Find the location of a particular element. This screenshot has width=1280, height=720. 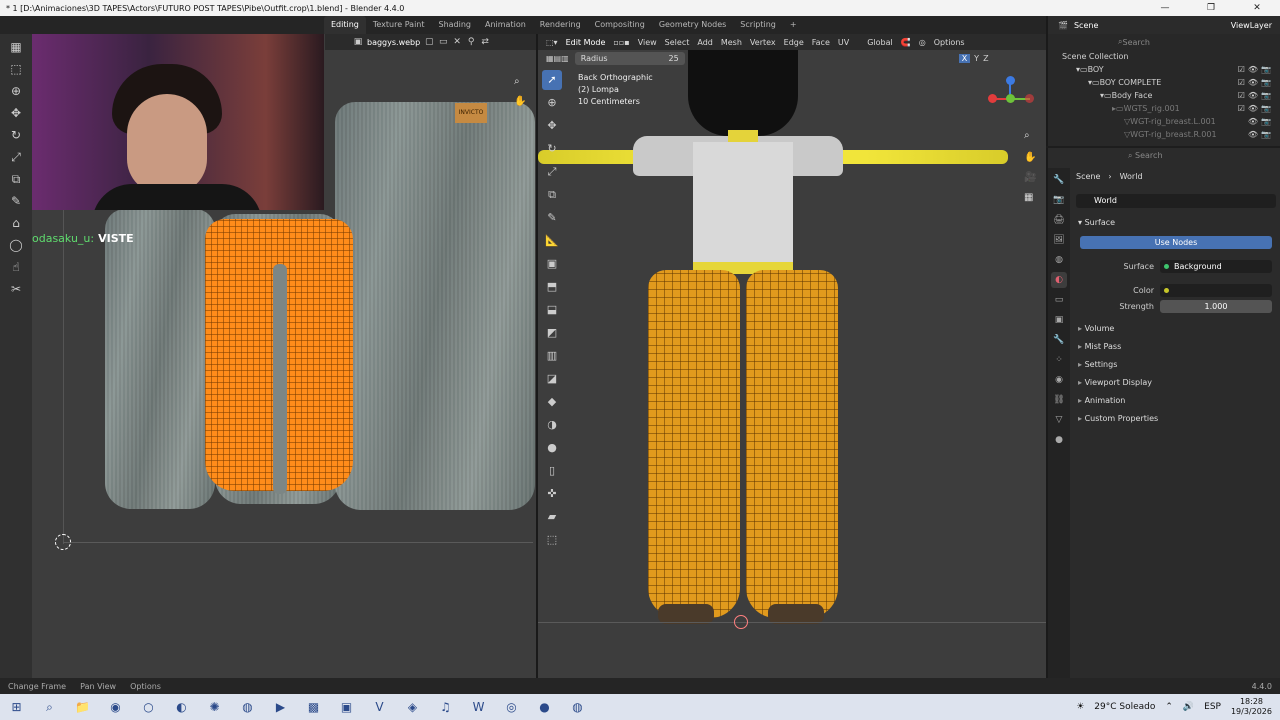

surface-shader-field: Background is located at coordinates (1216, 266).